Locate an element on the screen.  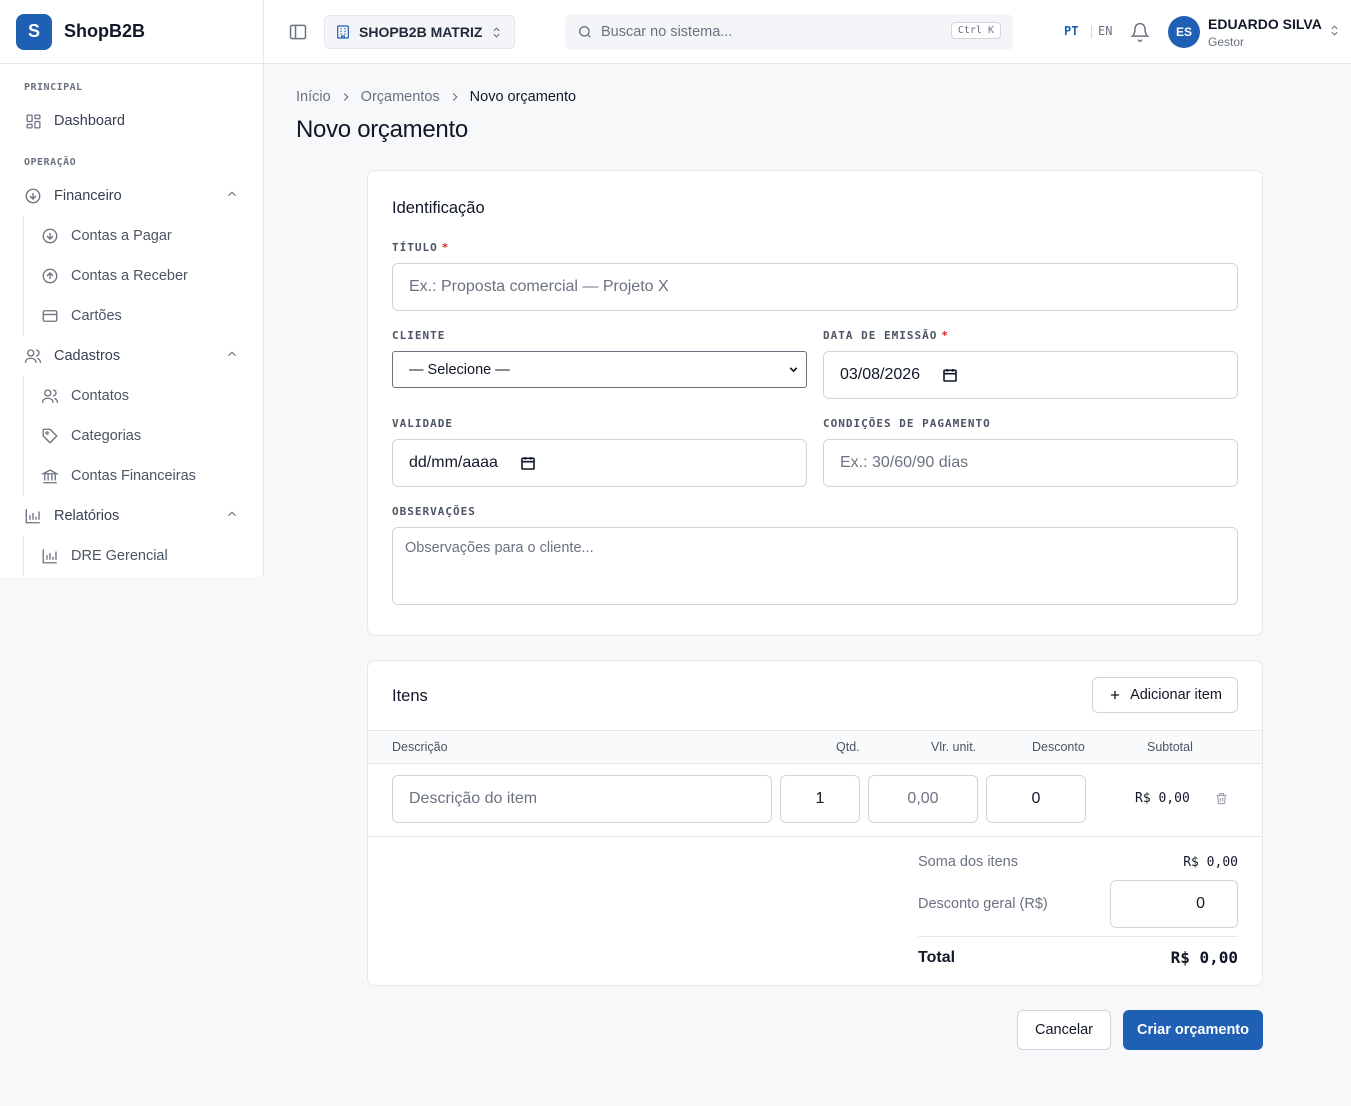
sidebar-item-label: Contas a Receber is located at coordinates (129, 276).